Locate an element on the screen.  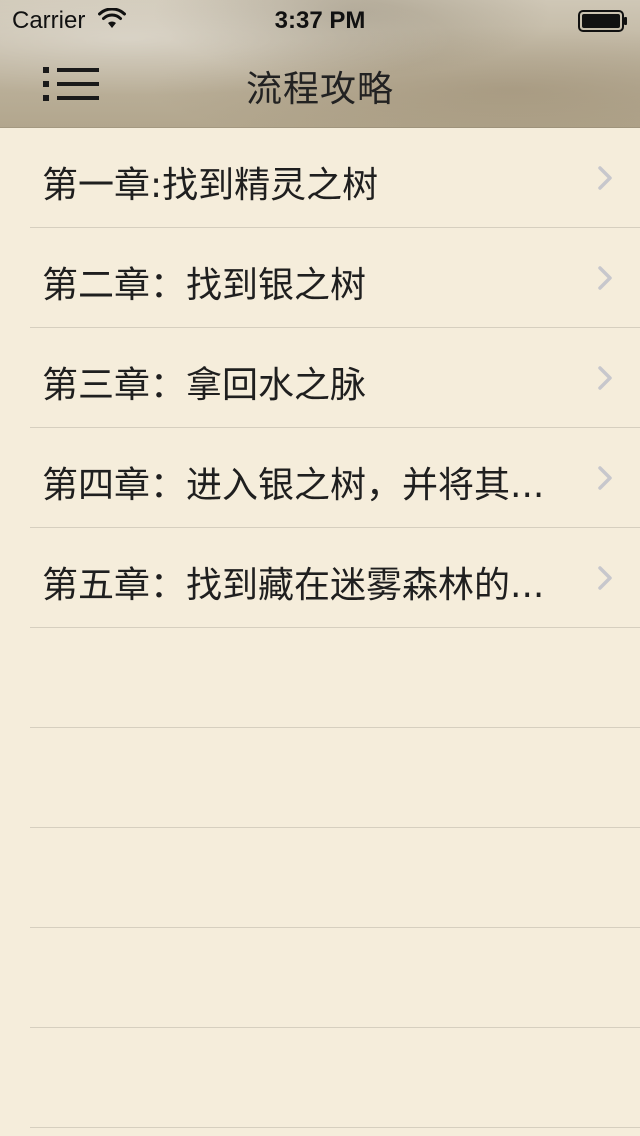
status-bar: Carrier 3:37 PM is located at coordinates (320, 20).